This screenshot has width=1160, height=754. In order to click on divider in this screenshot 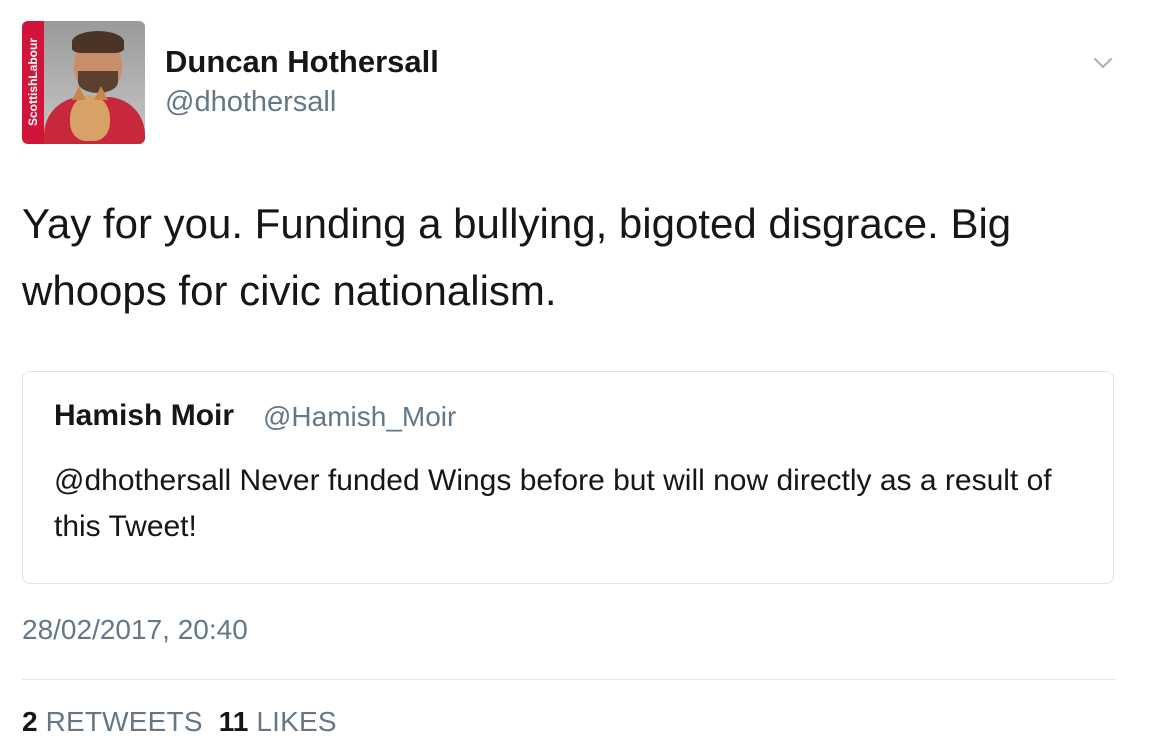, I will do `click(569, 679)`.